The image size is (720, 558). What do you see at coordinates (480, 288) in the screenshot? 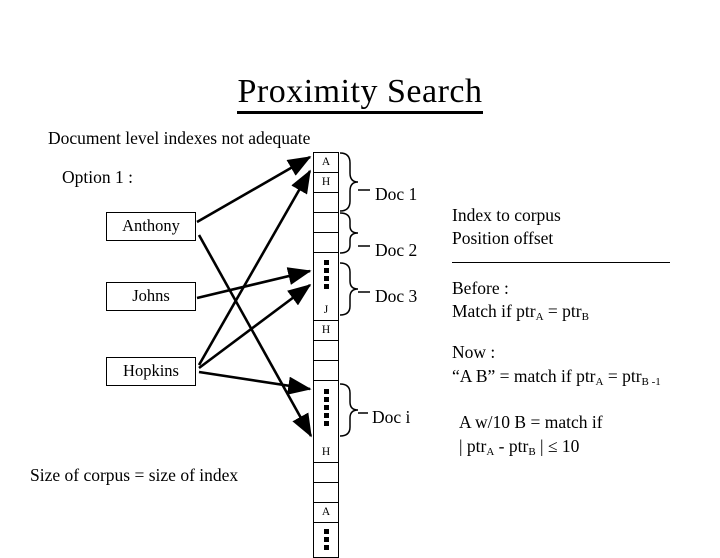
I see `before-label: Before :` at bounding box center [480, 288].